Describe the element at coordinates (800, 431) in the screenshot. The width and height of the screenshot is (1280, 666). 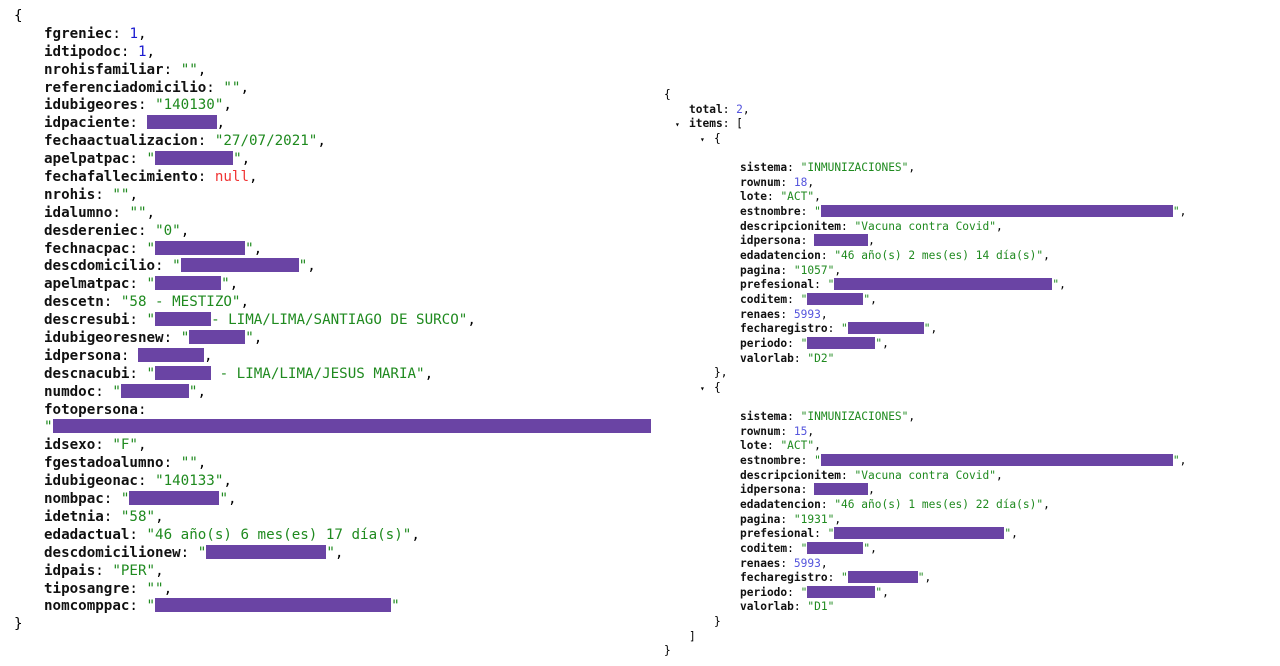
I see `json-value: 15` at that location.